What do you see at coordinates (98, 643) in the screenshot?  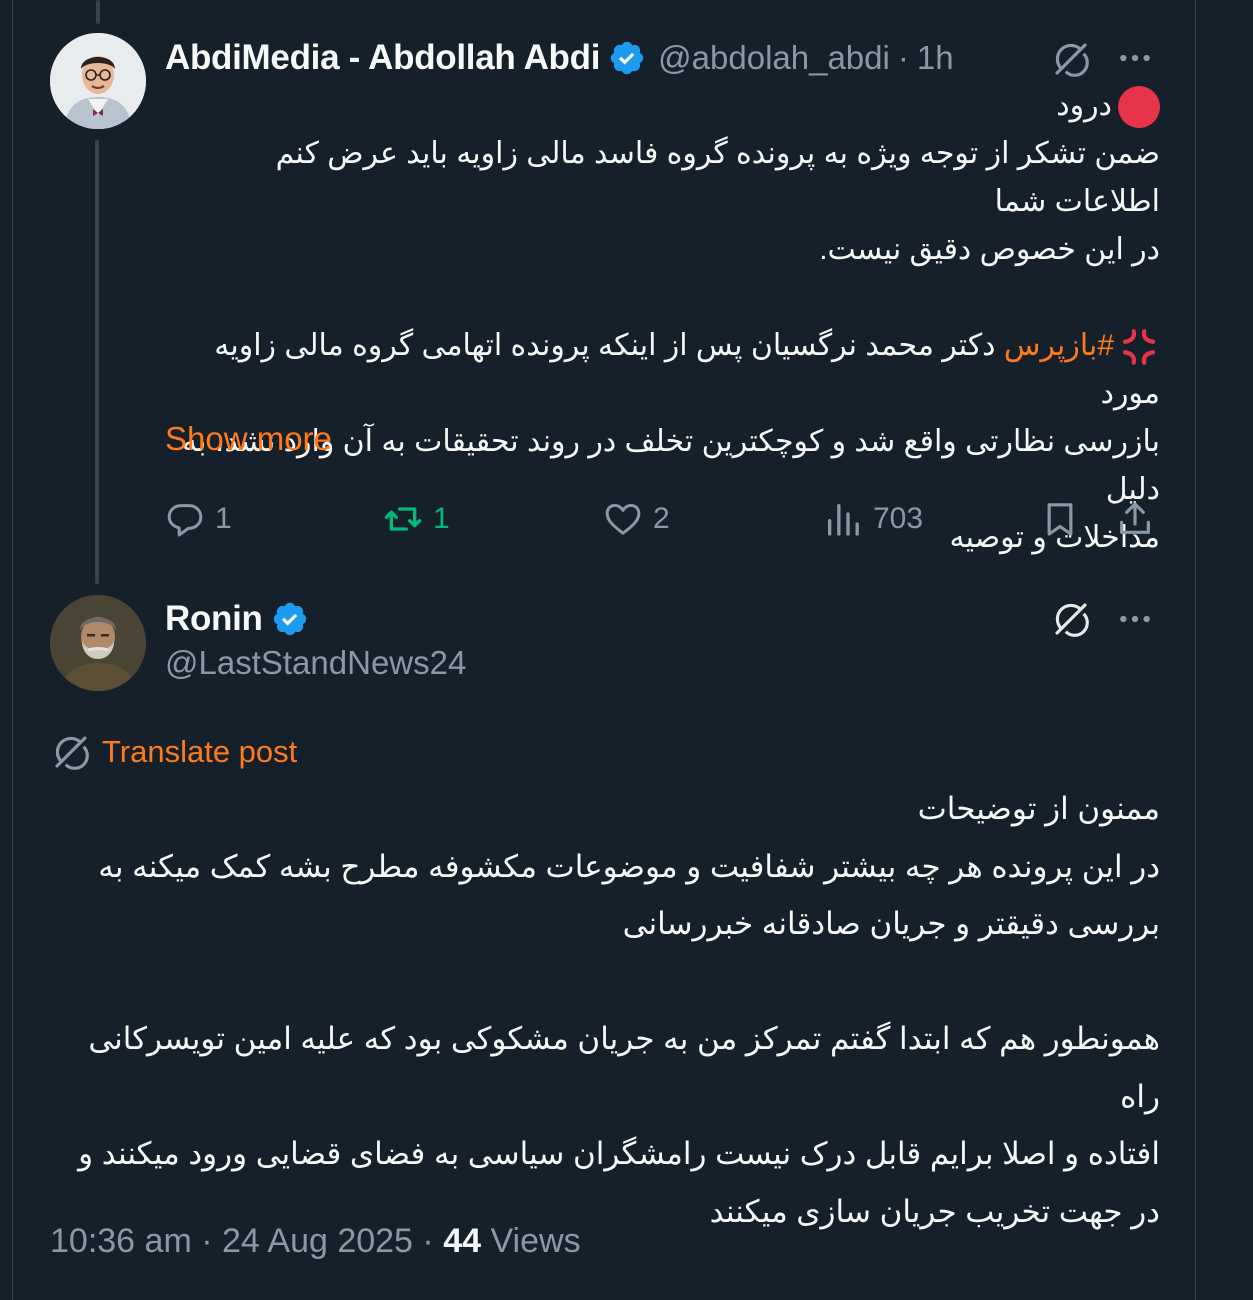 I see `avatar-ronin` at bounding box center [98, 643].